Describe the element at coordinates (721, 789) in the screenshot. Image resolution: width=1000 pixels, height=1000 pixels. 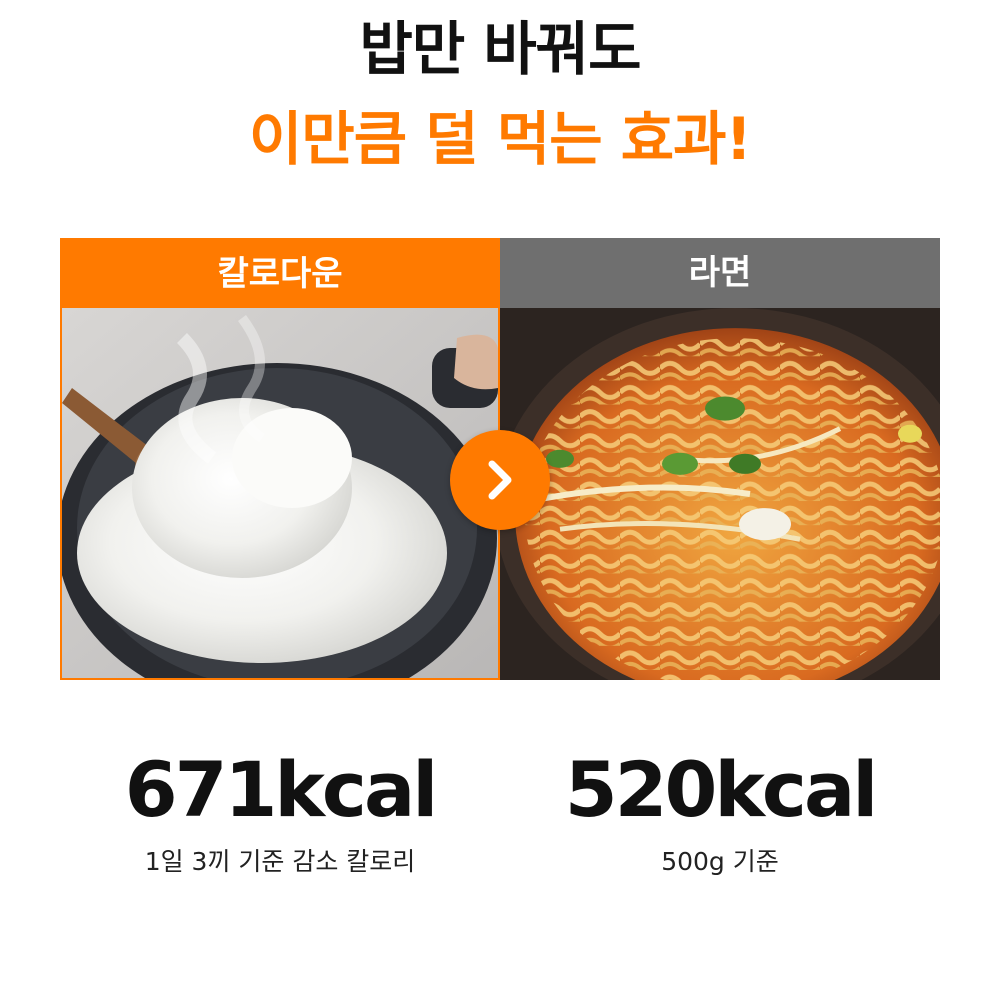
I see `ramen-kcal-value: 520kcal` at that location.